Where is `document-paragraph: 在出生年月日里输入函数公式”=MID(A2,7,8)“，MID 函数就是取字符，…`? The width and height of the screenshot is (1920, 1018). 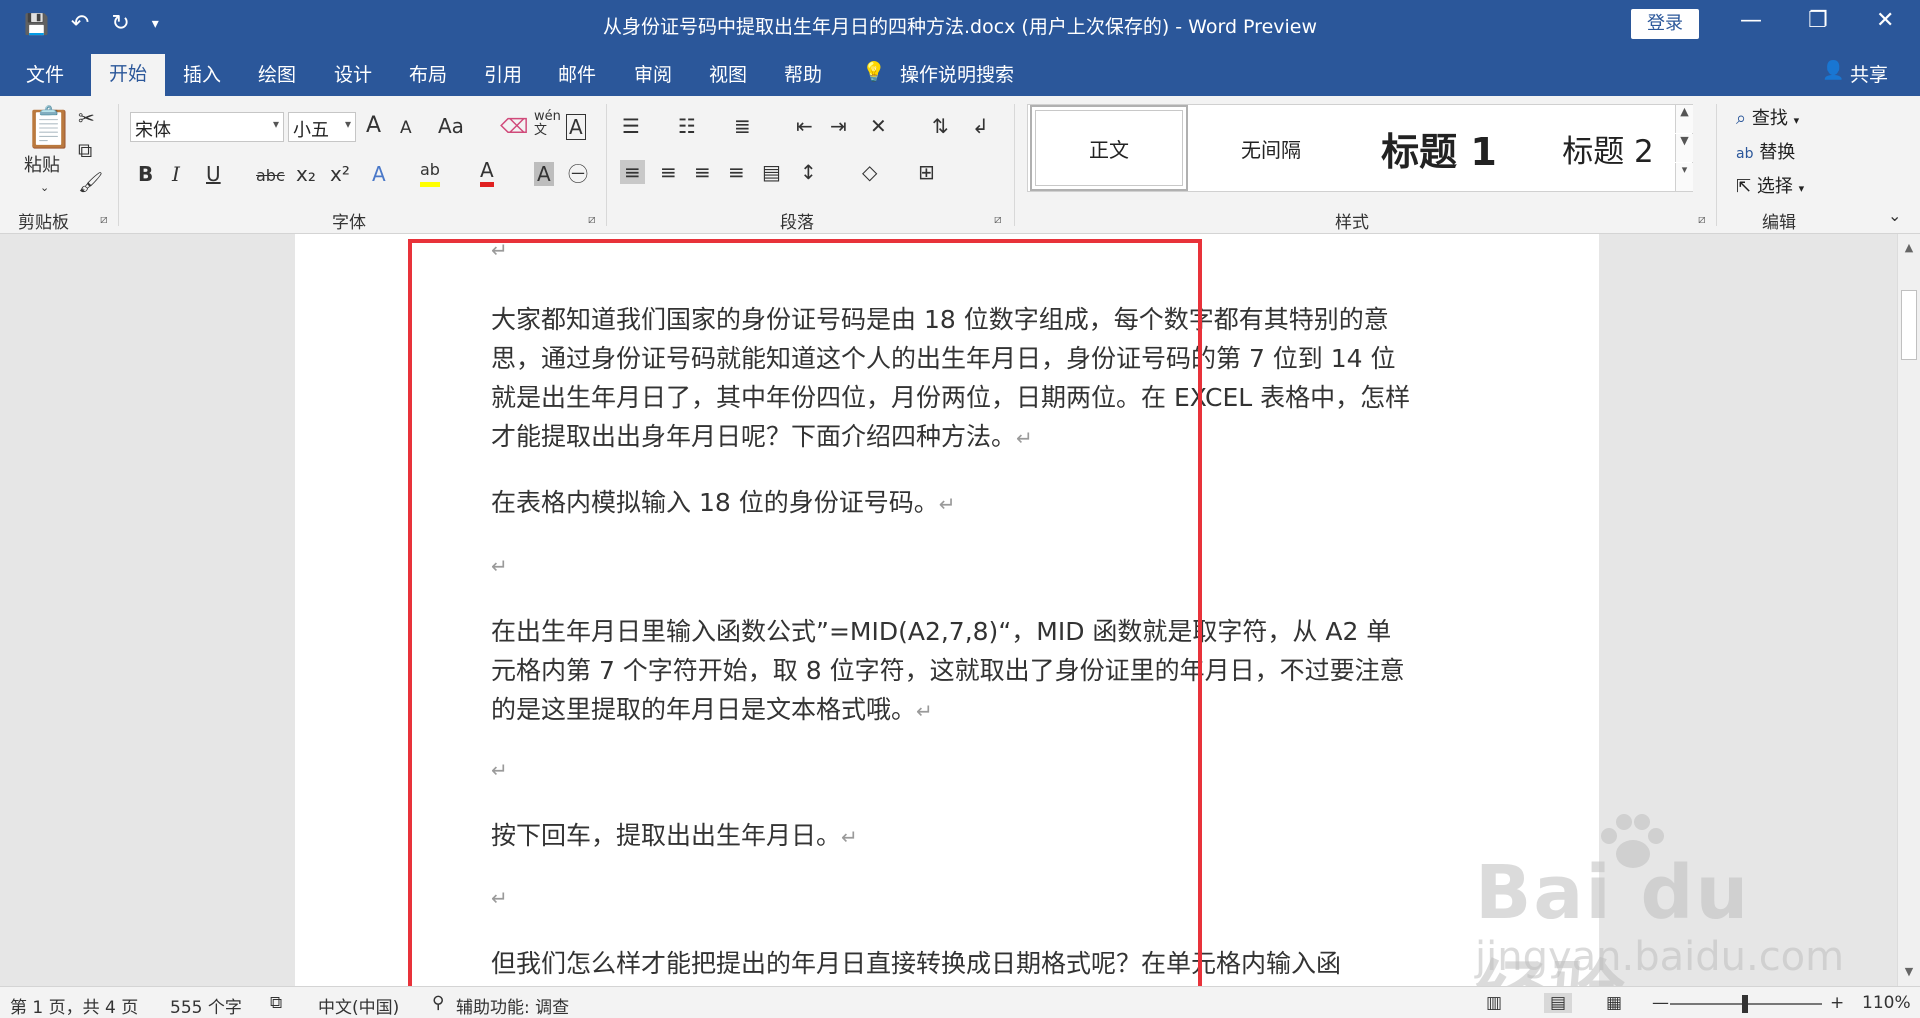
document-paragraph: 在出生年月日里输入函数公式”=MID(A2,7,8)“，MID 函数就是取字符，… is located at coordinates (951, 671).